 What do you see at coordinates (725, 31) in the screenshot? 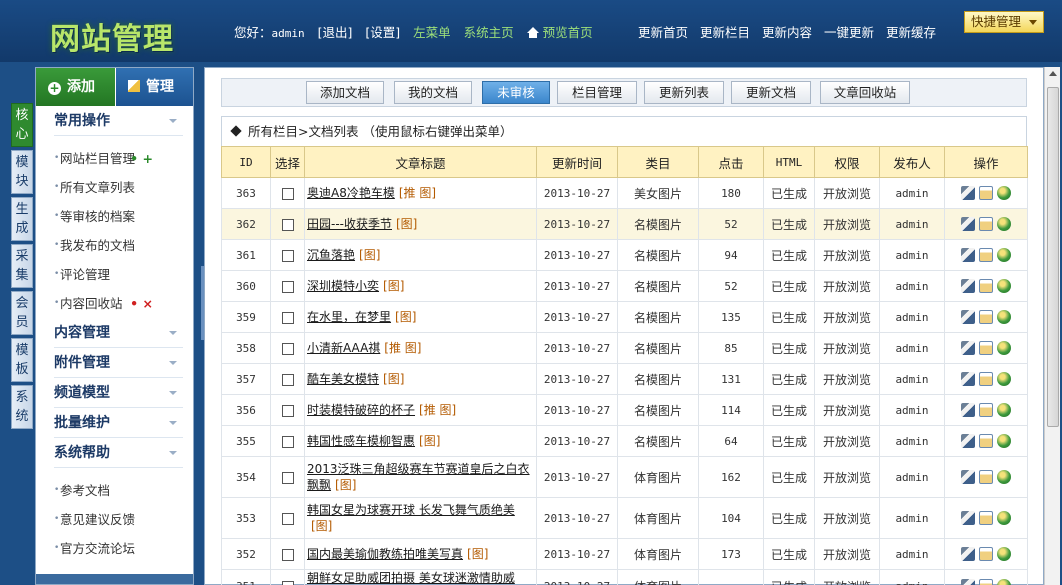
I see `update-columns-link: 更新栏目` at bounding box center [725, 31].